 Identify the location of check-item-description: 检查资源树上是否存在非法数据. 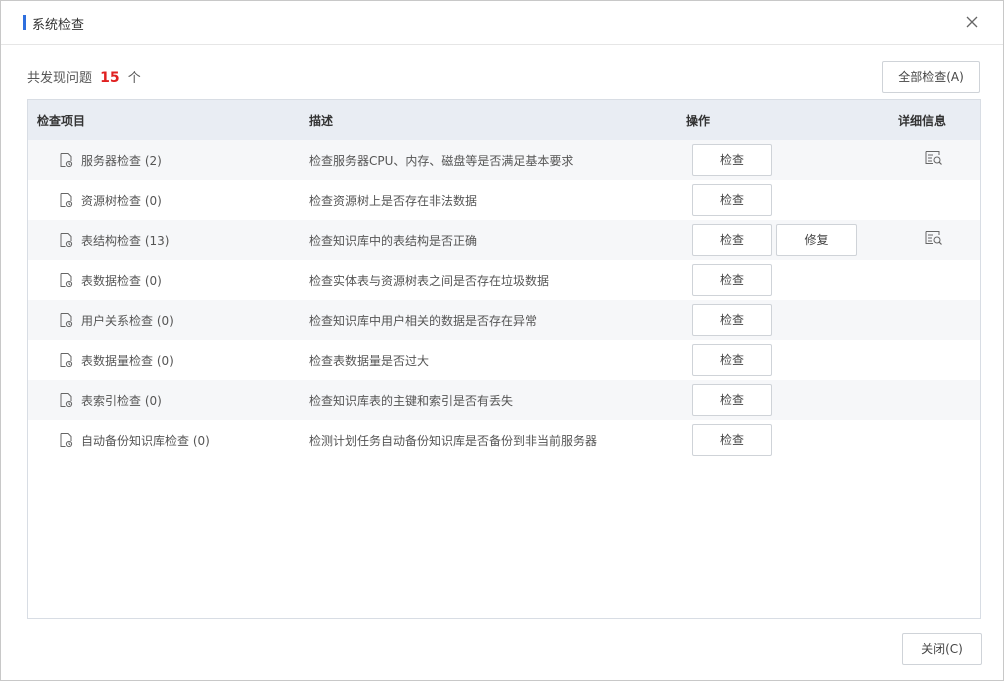
(393, 201).